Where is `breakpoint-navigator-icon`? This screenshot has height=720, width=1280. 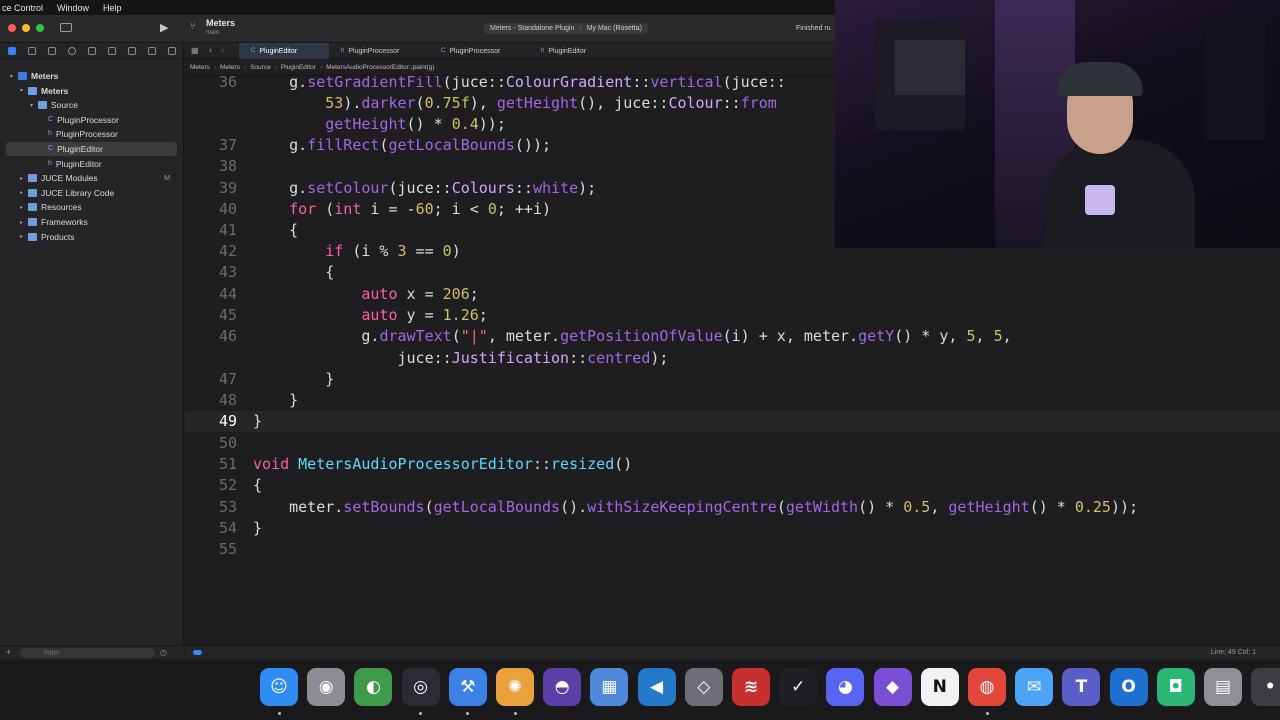 breakpoint-navigator-icon is located at coordinates (152, 51).